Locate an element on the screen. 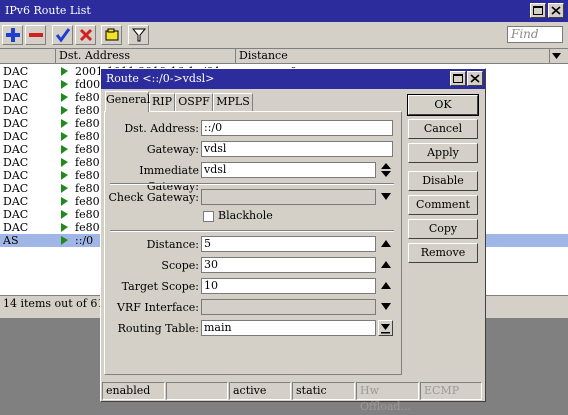 The width and height of the screenshot is (568, 415). tab-general: General is located at coordinates (127, 101).